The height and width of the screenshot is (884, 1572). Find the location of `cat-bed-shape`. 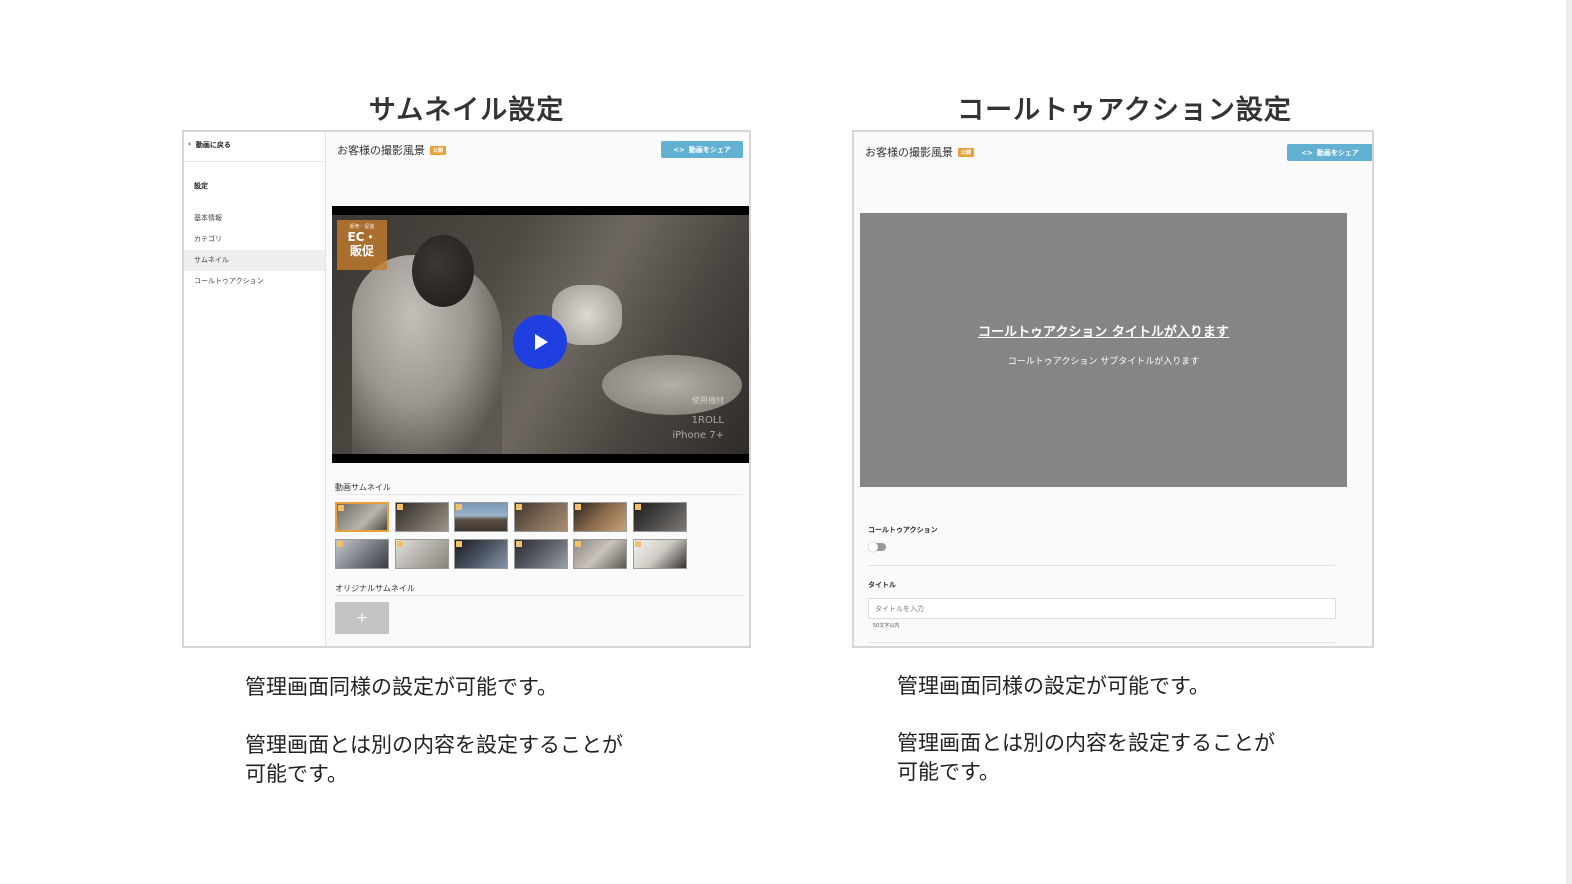

cat-bed-shape is located at coordinates (672, 385).